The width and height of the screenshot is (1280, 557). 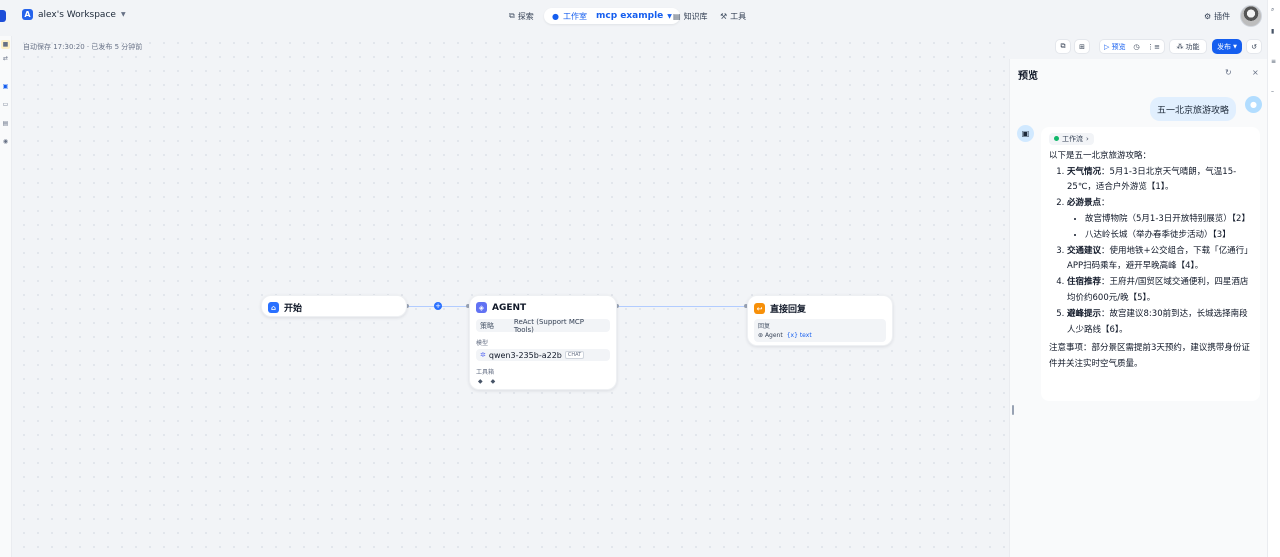 What do you see at coordinates (805, 335) in the screenshot?
I see `variable-name: text` at bounding box center [805, 335].